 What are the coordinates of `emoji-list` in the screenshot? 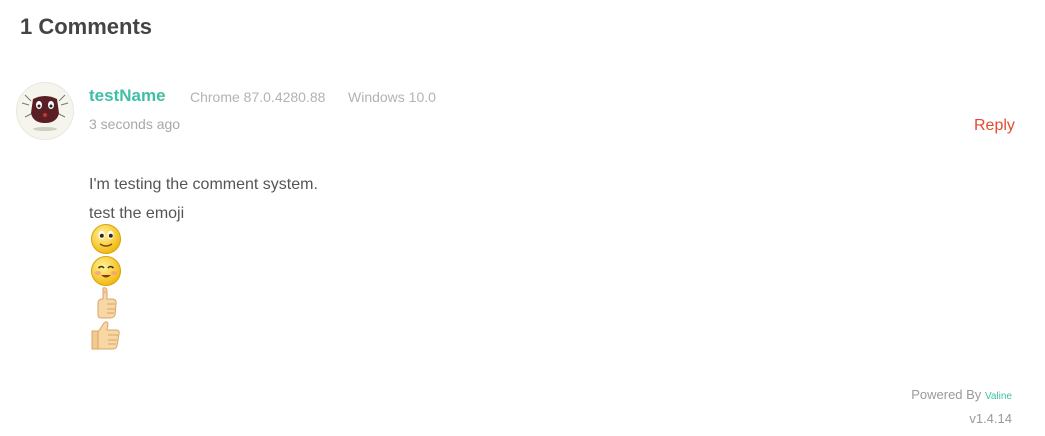 It's located at (107, 287).